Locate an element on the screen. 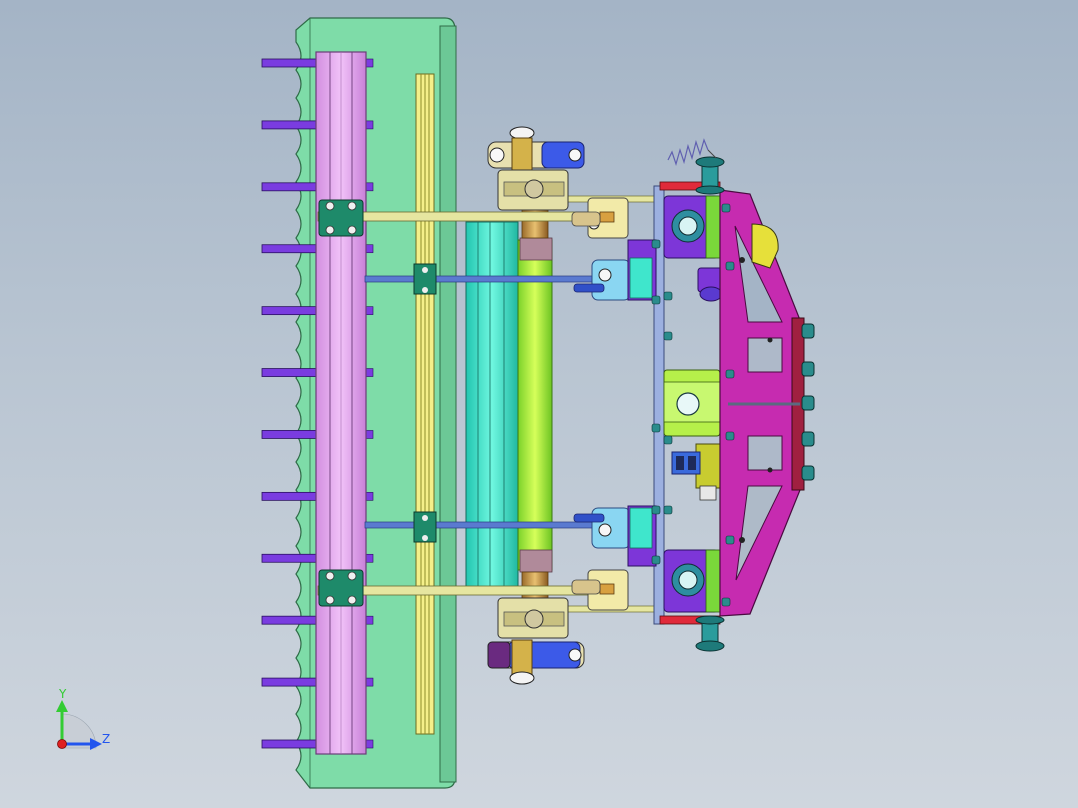 This screenshot has height=808, width=1078. yellow-guide-strip is located at coordinates (425, 404).